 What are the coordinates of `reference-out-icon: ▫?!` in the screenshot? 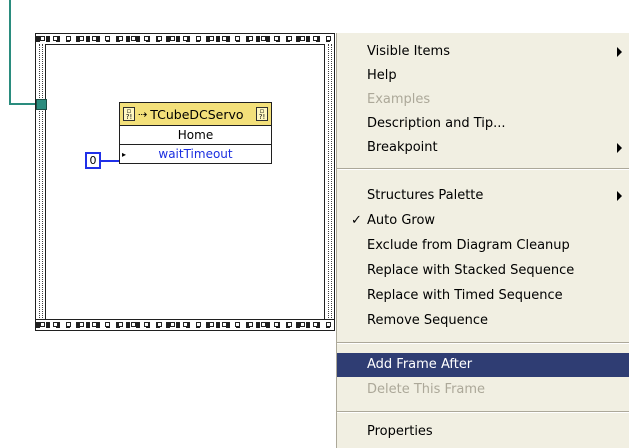 It's located at (262, 114).